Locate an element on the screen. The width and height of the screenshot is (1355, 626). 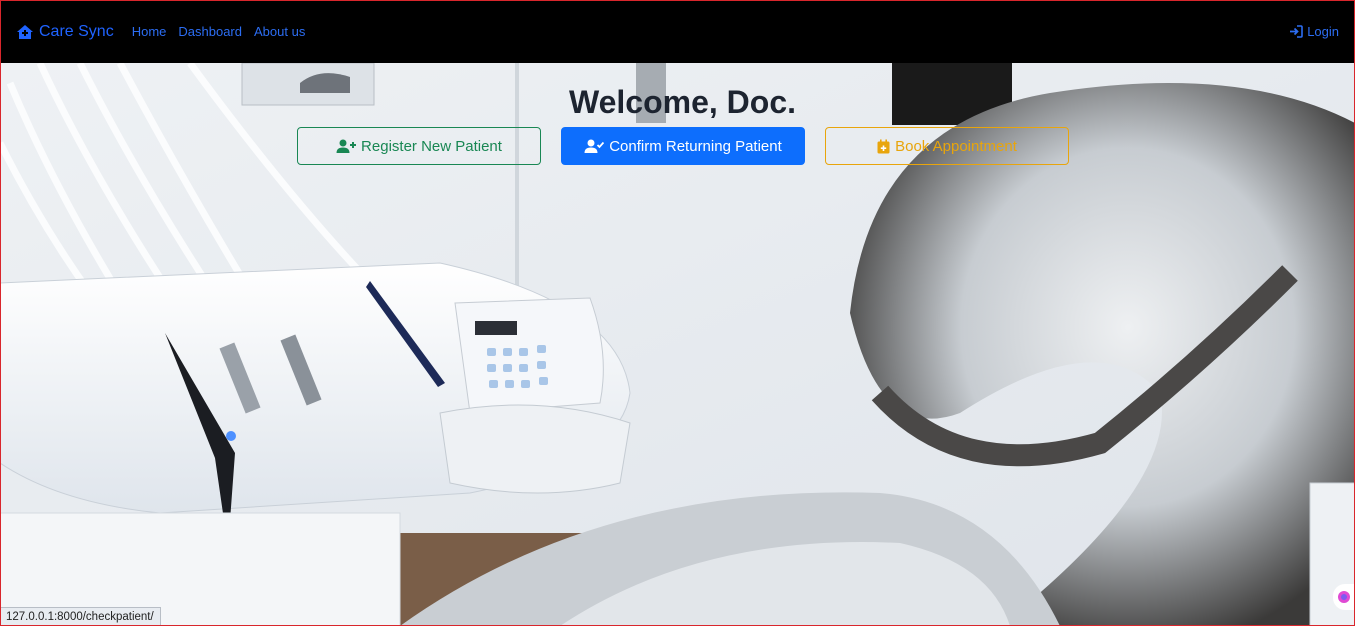
book-appointment-button: Book Appointment is located at coordinates (947, 146).